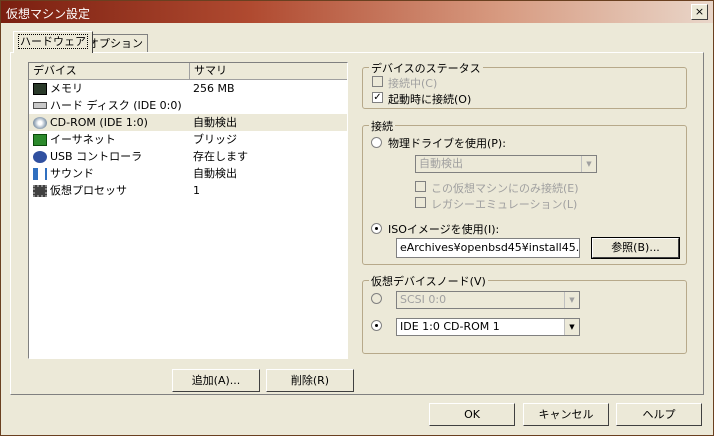 The height and width of the screenshot is (436, 714). Describe the element at coordinates (447, 143) in the screenshot. I see `physical-drive-label: 物理ドライブを使用(P):` at that location.